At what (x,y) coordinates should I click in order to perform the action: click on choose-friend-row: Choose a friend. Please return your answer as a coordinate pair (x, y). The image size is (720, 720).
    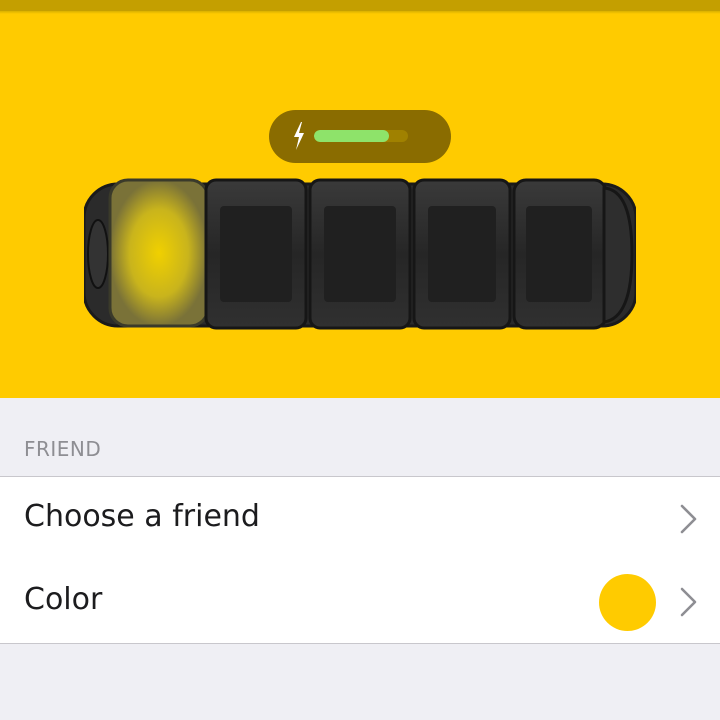
    Looking at the image, I should click on (360, 518).